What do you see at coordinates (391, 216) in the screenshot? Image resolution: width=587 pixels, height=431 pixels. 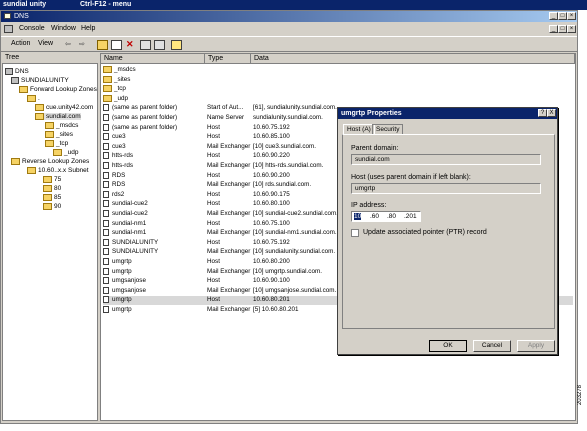 I see `ip-octet-3: .80` at bounding box center [391, 216].